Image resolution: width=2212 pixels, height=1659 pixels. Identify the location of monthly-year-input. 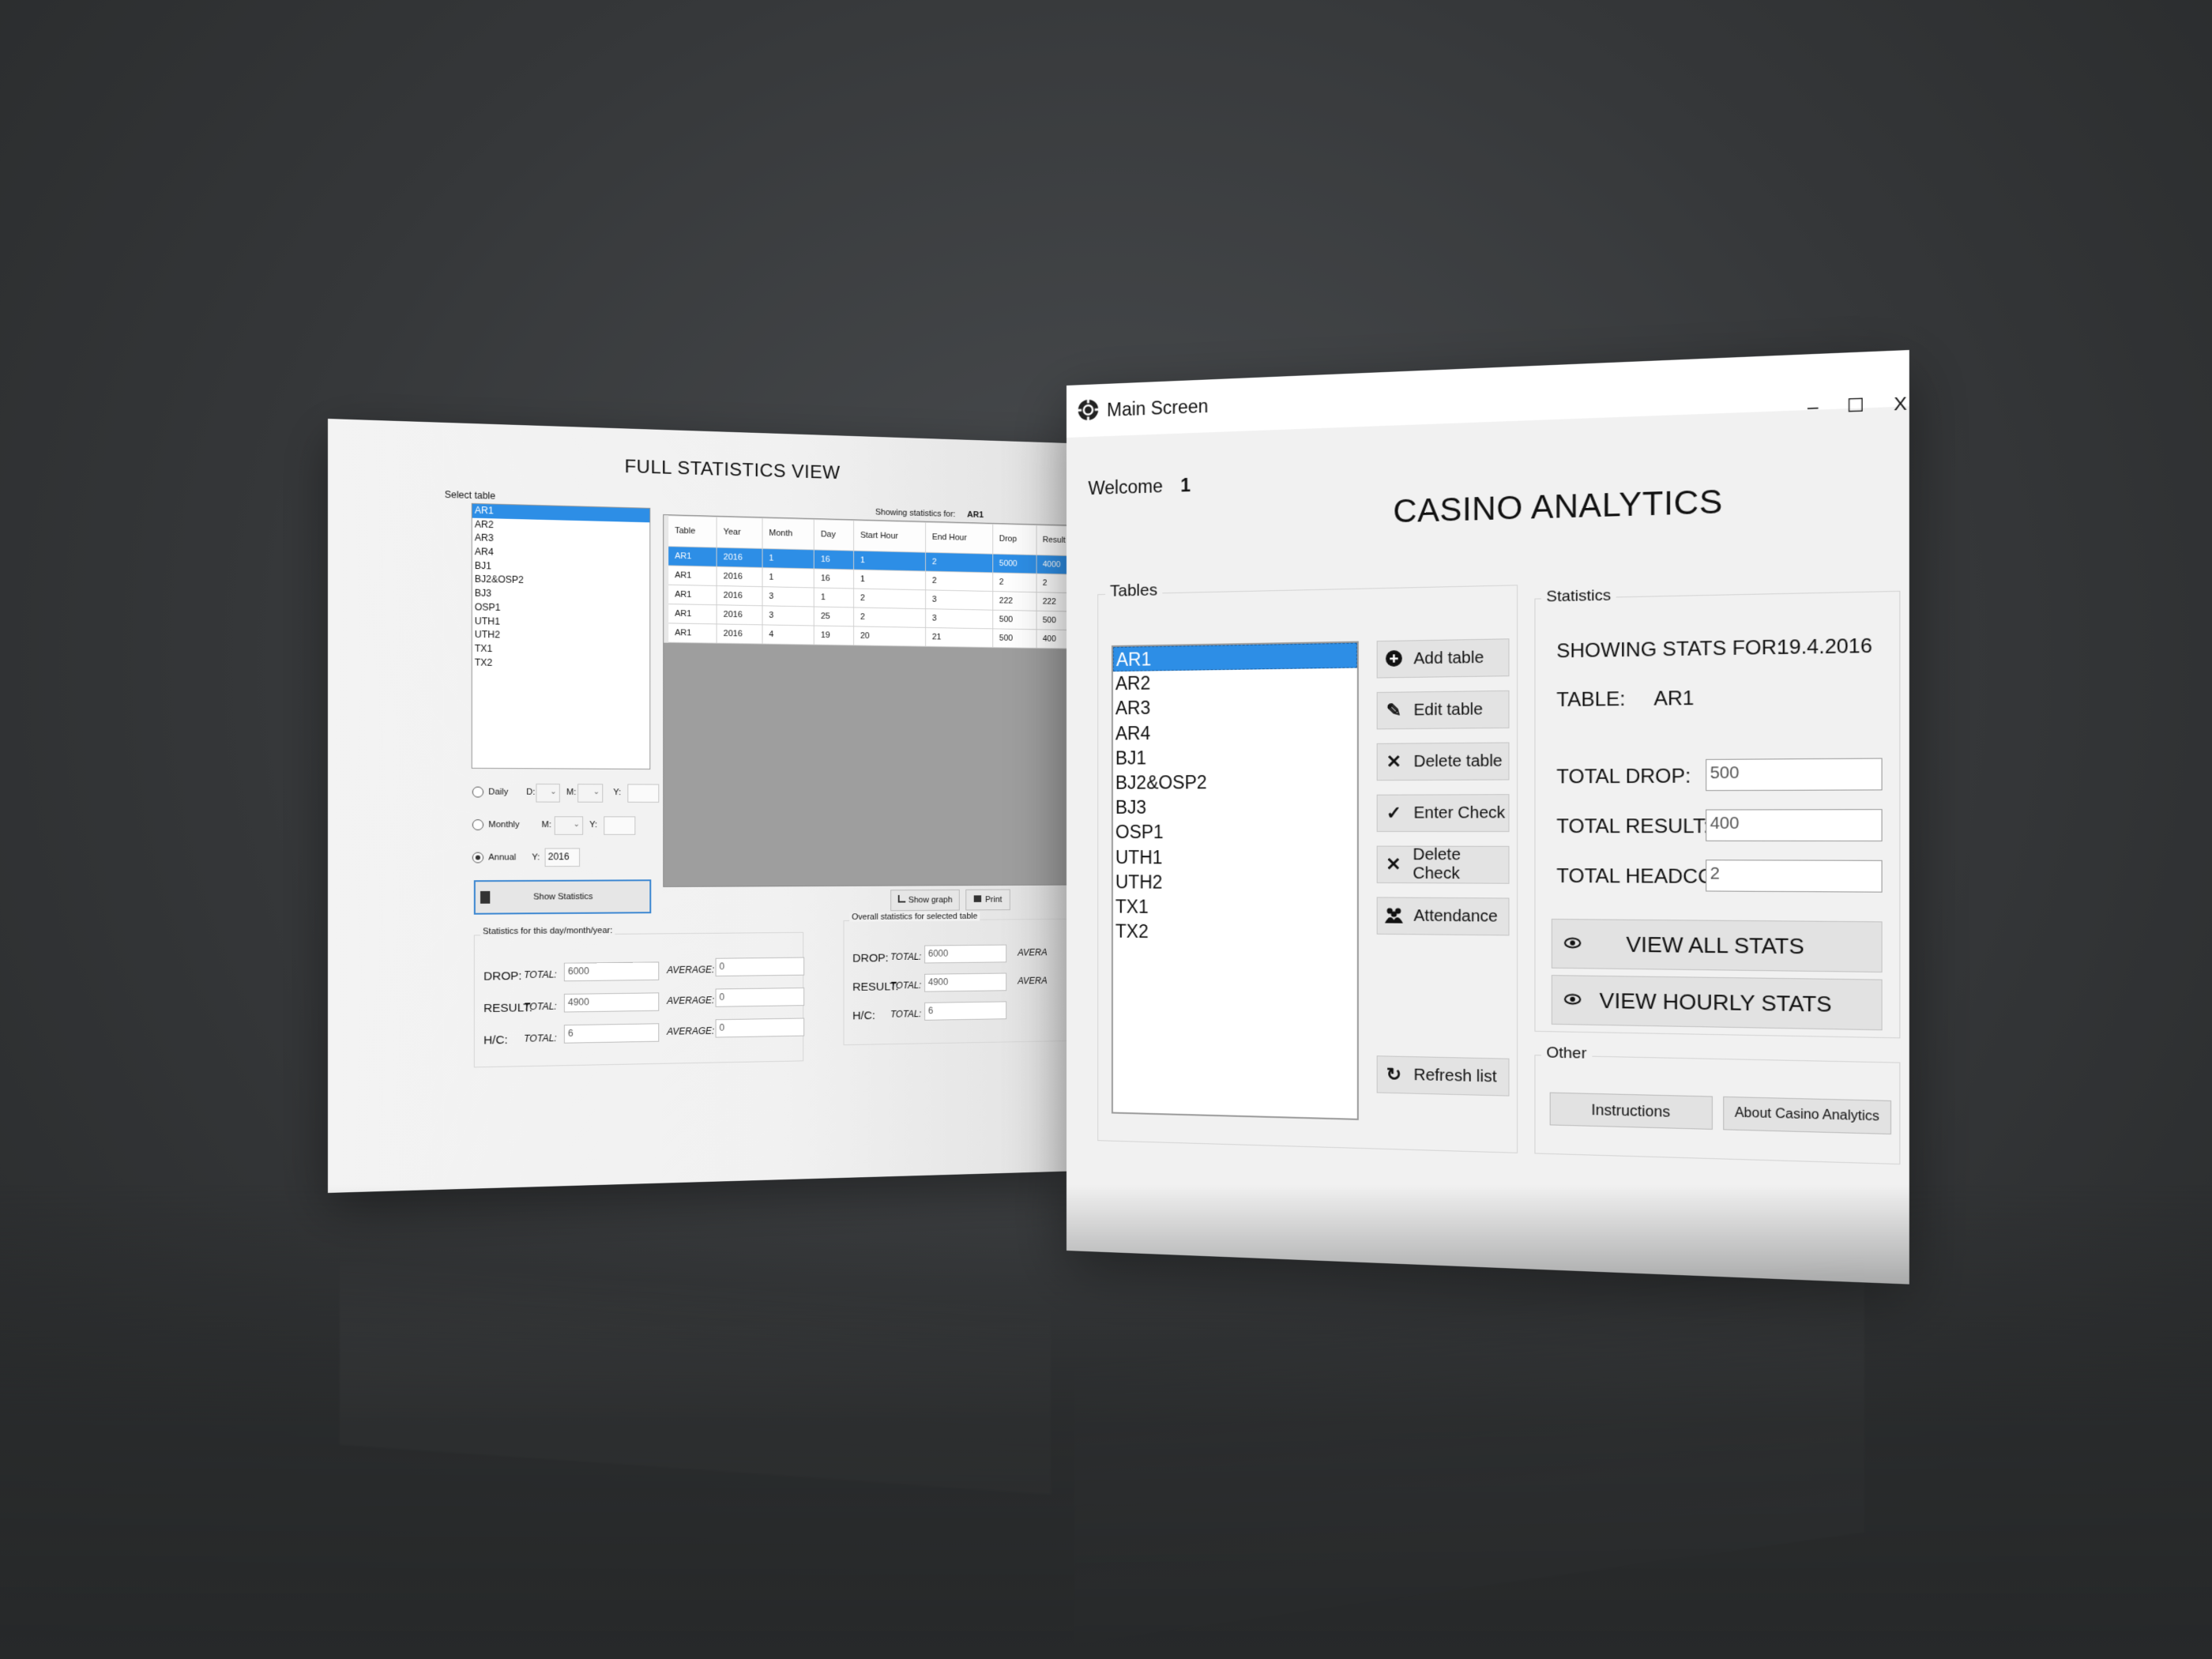
(620, 826).